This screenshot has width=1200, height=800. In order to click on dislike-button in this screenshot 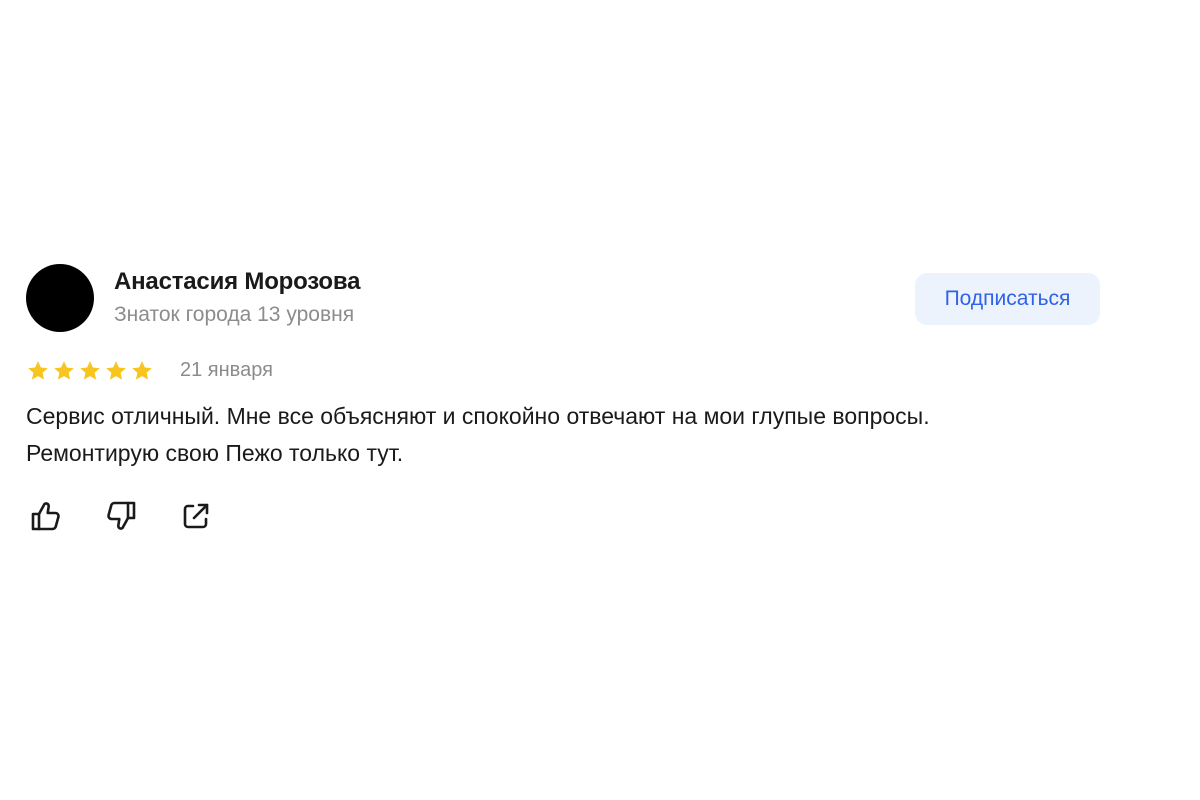, I will do `click(121, 516)`.